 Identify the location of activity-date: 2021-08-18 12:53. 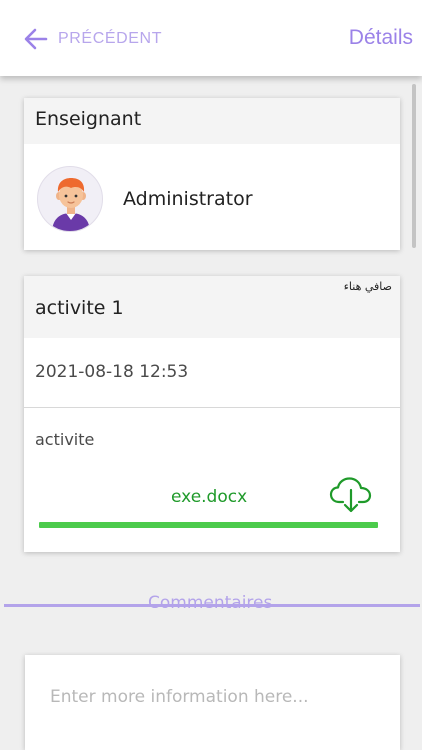
(212, 373).